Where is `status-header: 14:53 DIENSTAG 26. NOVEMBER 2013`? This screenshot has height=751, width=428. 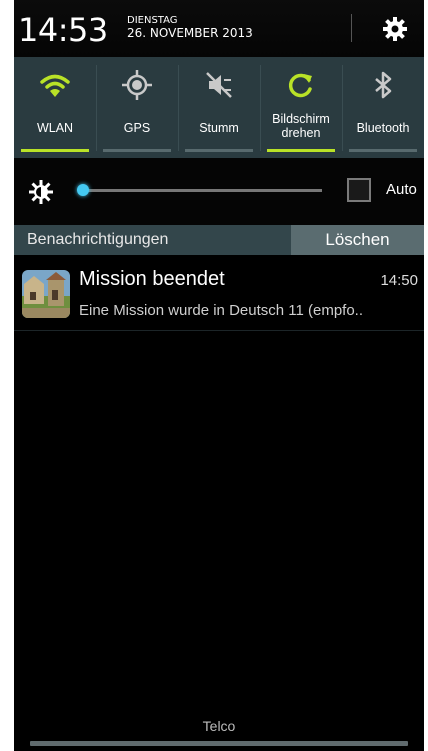
status-header: 14:53 DIENSTAG 26. NOVEMBER 2013 is located at coordinates (219, 28).